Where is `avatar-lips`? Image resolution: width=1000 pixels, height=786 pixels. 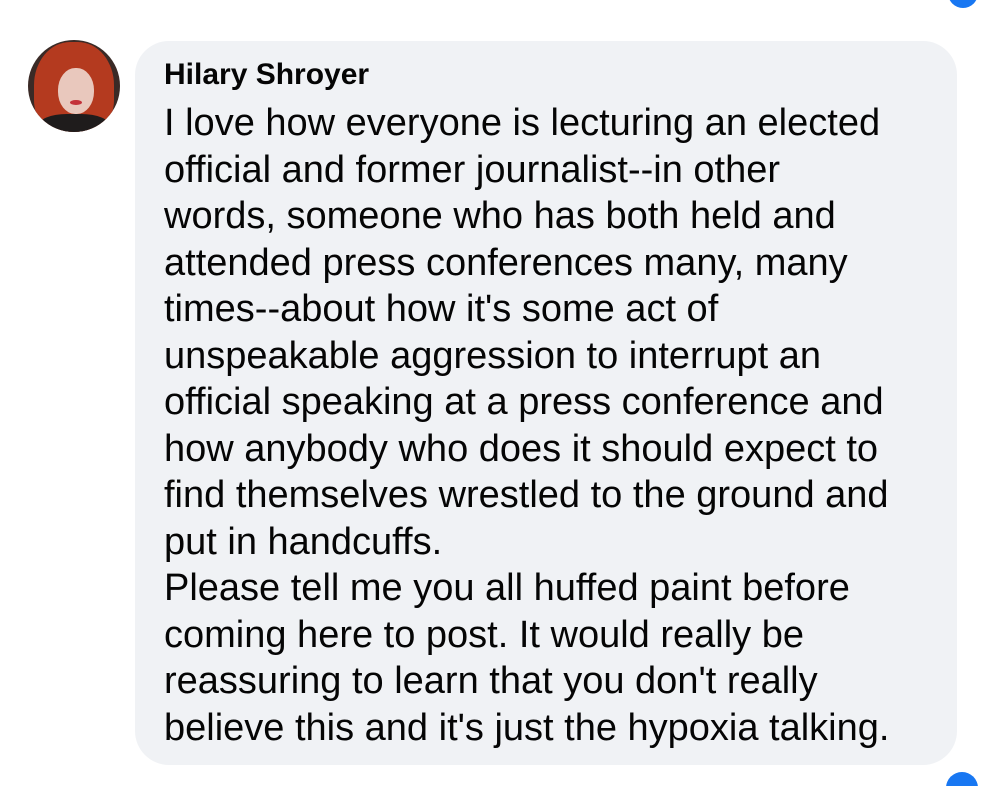 avatar-lips is located at coordinates (76, 102).